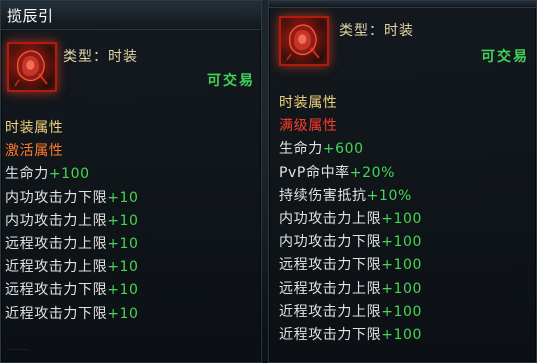 This screenshot has height=363, width=537. I want to click on attribute-row: 内功攻击力下限+10, so click(72, 198).